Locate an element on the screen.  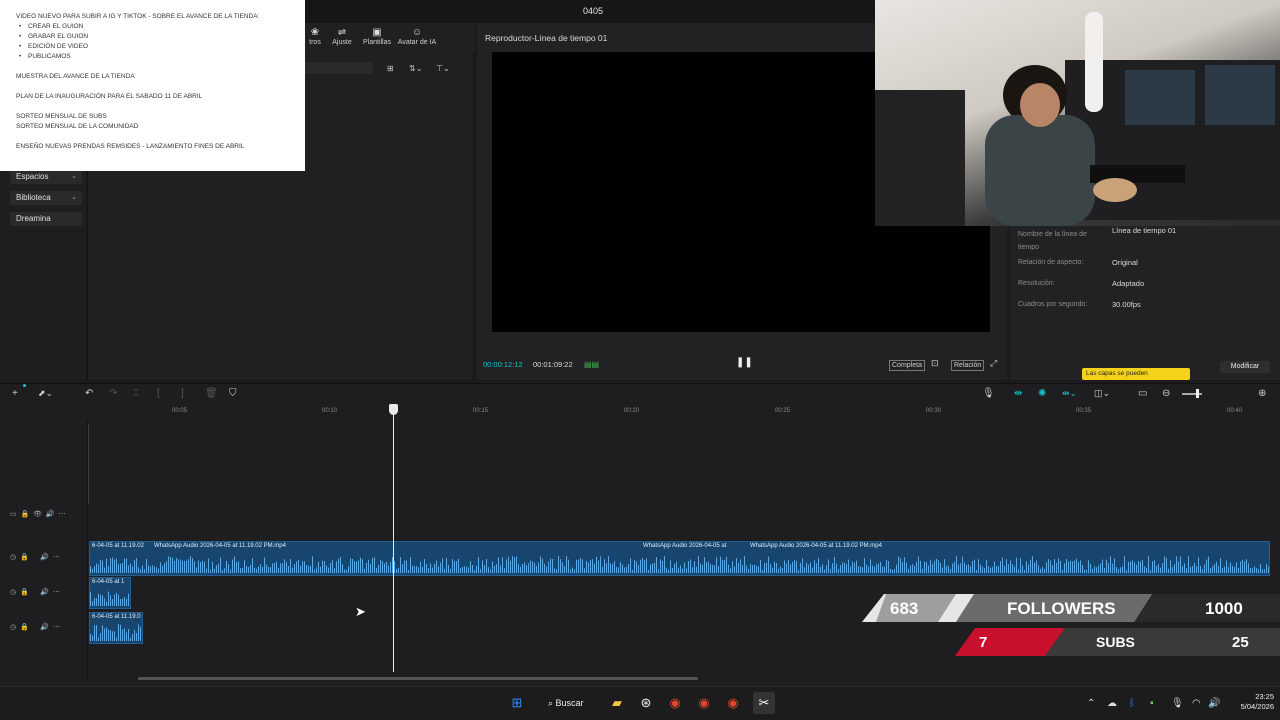
track-controls: ▭ 🔒 👁 🔊 ⋯ is located at coordinates (38, 514).